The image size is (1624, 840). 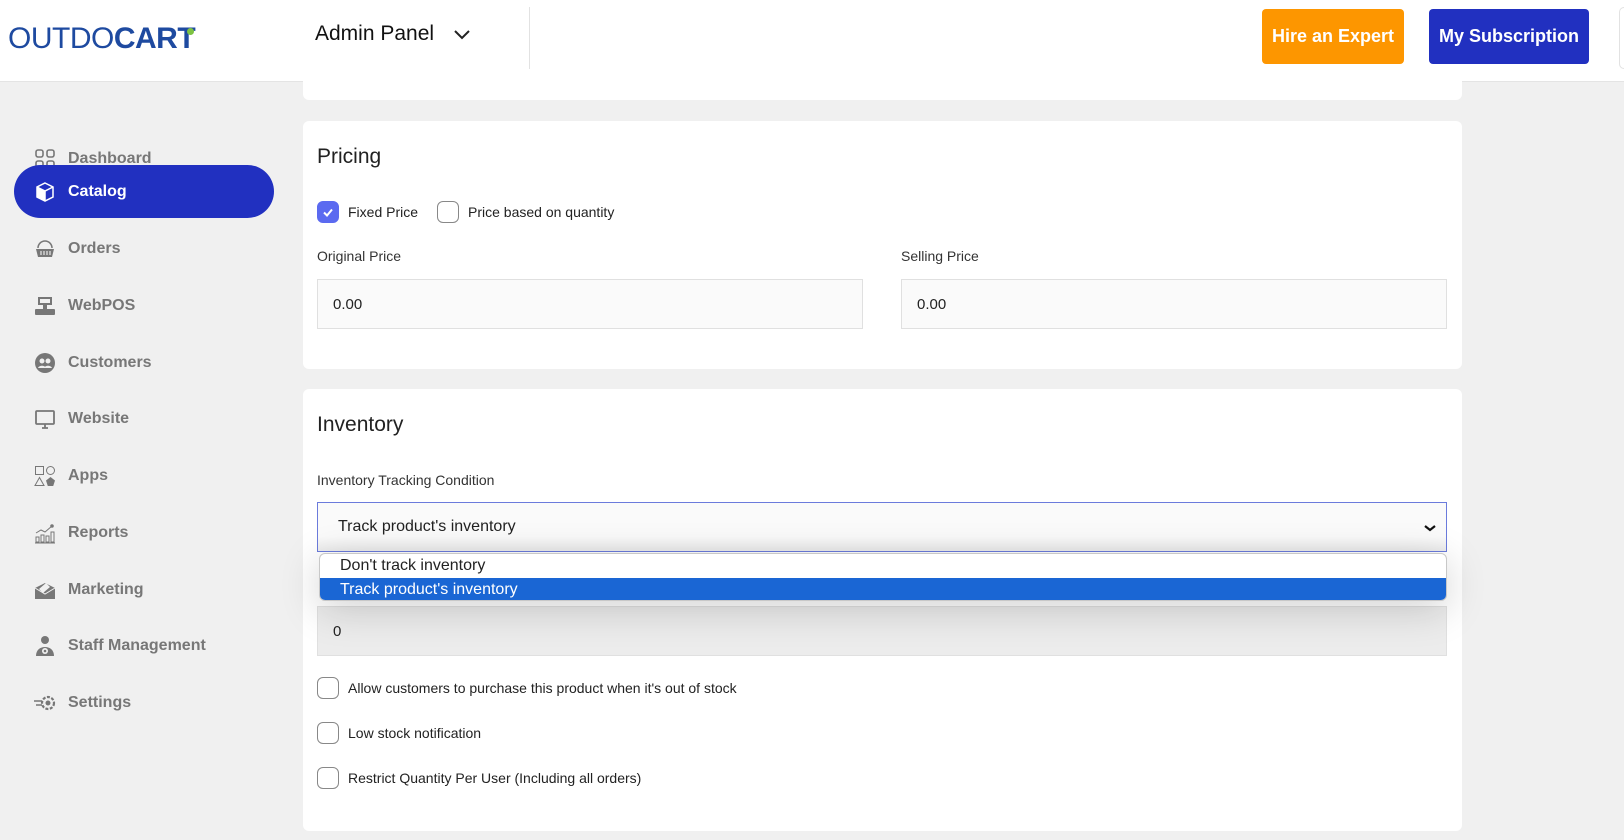 What do you see at coordinates (45, 306) in the screenshot?
I see `webpos-register-icon` at bounding box center [45, 306].